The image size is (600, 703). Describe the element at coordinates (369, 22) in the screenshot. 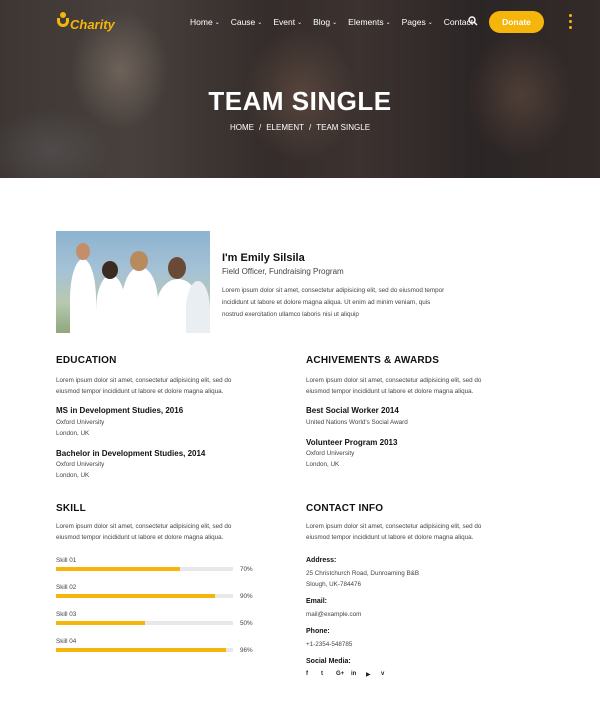

I see `nav-item-elements: Elements ⌄` at that location.